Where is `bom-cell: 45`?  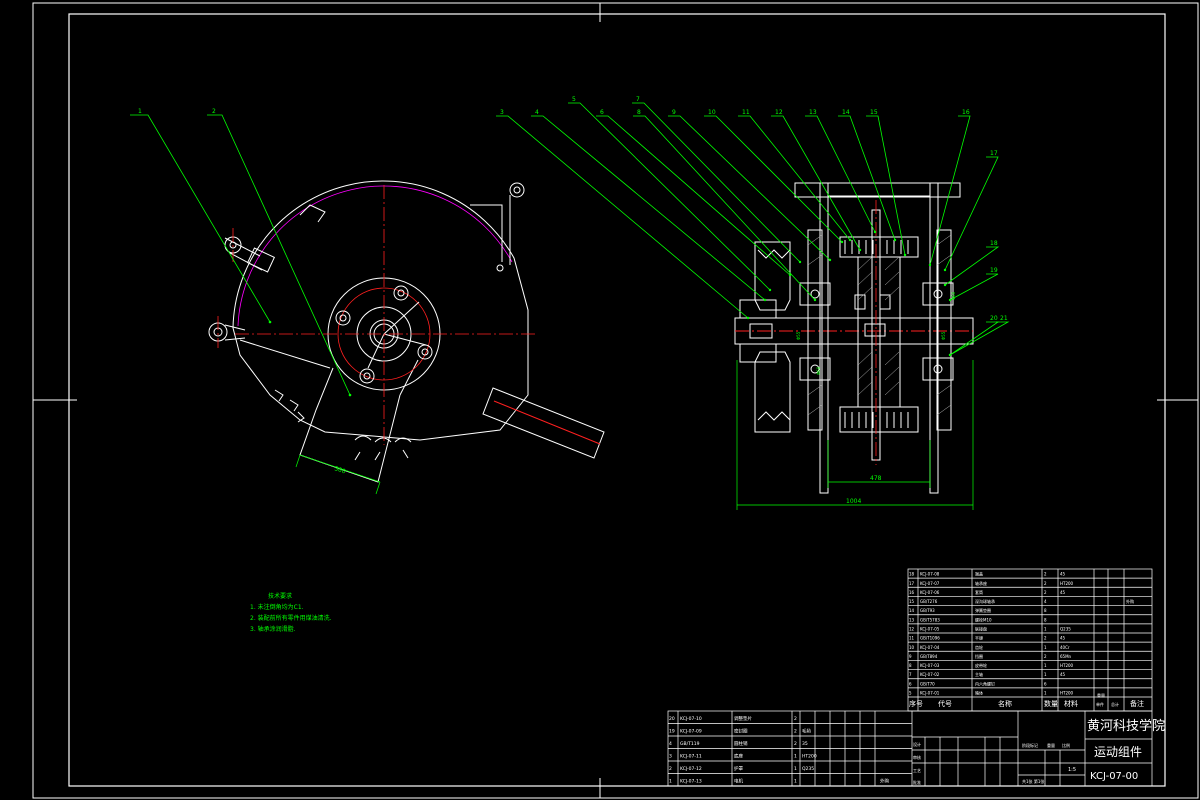
bom-cell: 45 is located at coordinates (1063, 638).